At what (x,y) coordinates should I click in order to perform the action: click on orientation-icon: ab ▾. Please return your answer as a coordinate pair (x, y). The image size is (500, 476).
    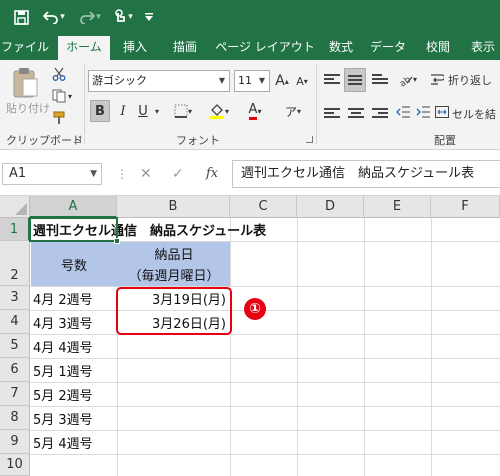
    Looking at the image, I should click on (407, 79).